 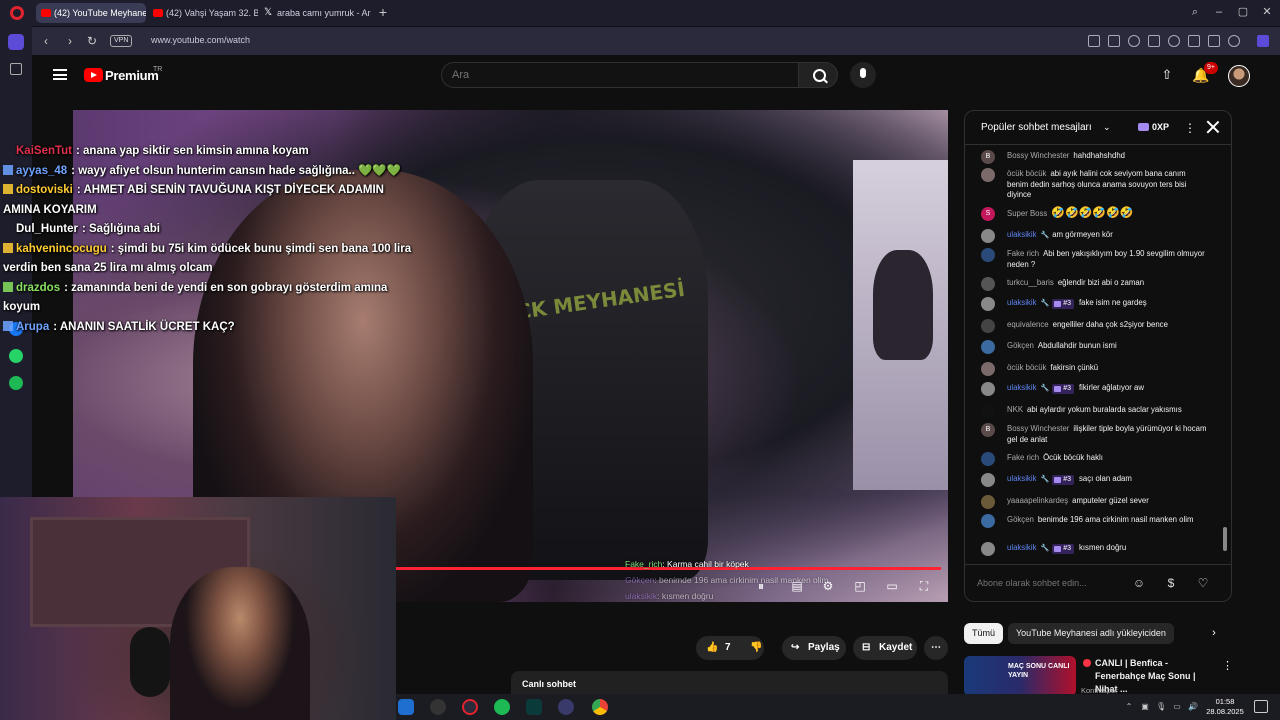 What do you see at coordinates (17, 13) in the screenshot?
I see `opera-logo-icon` at bounding box center [17, 13].